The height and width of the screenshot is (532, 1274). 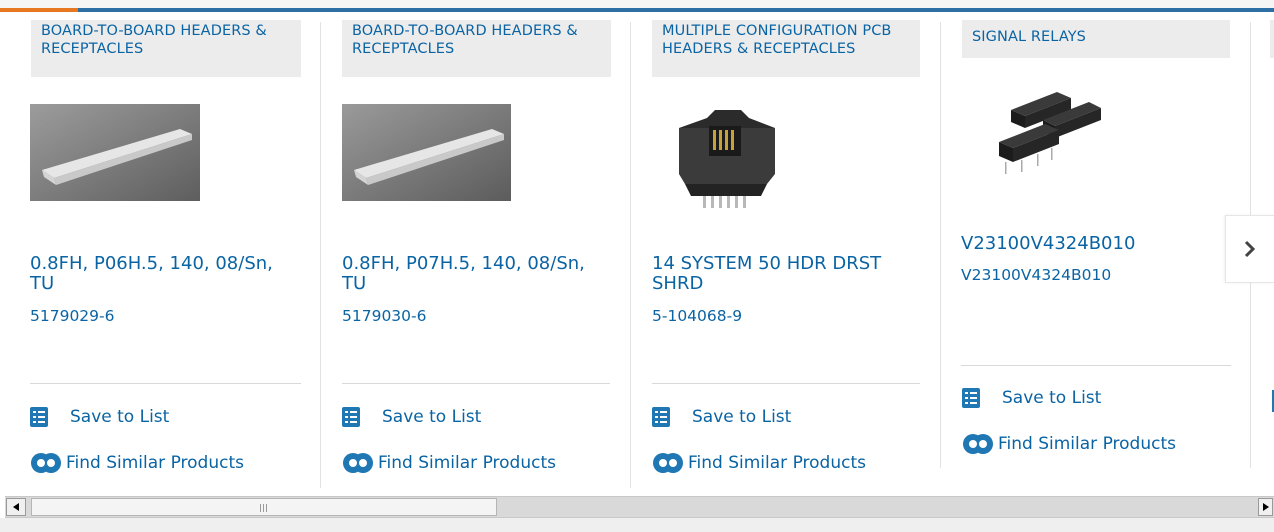 I want to click on scrollbar-thumb, so click(x=264, y=507).